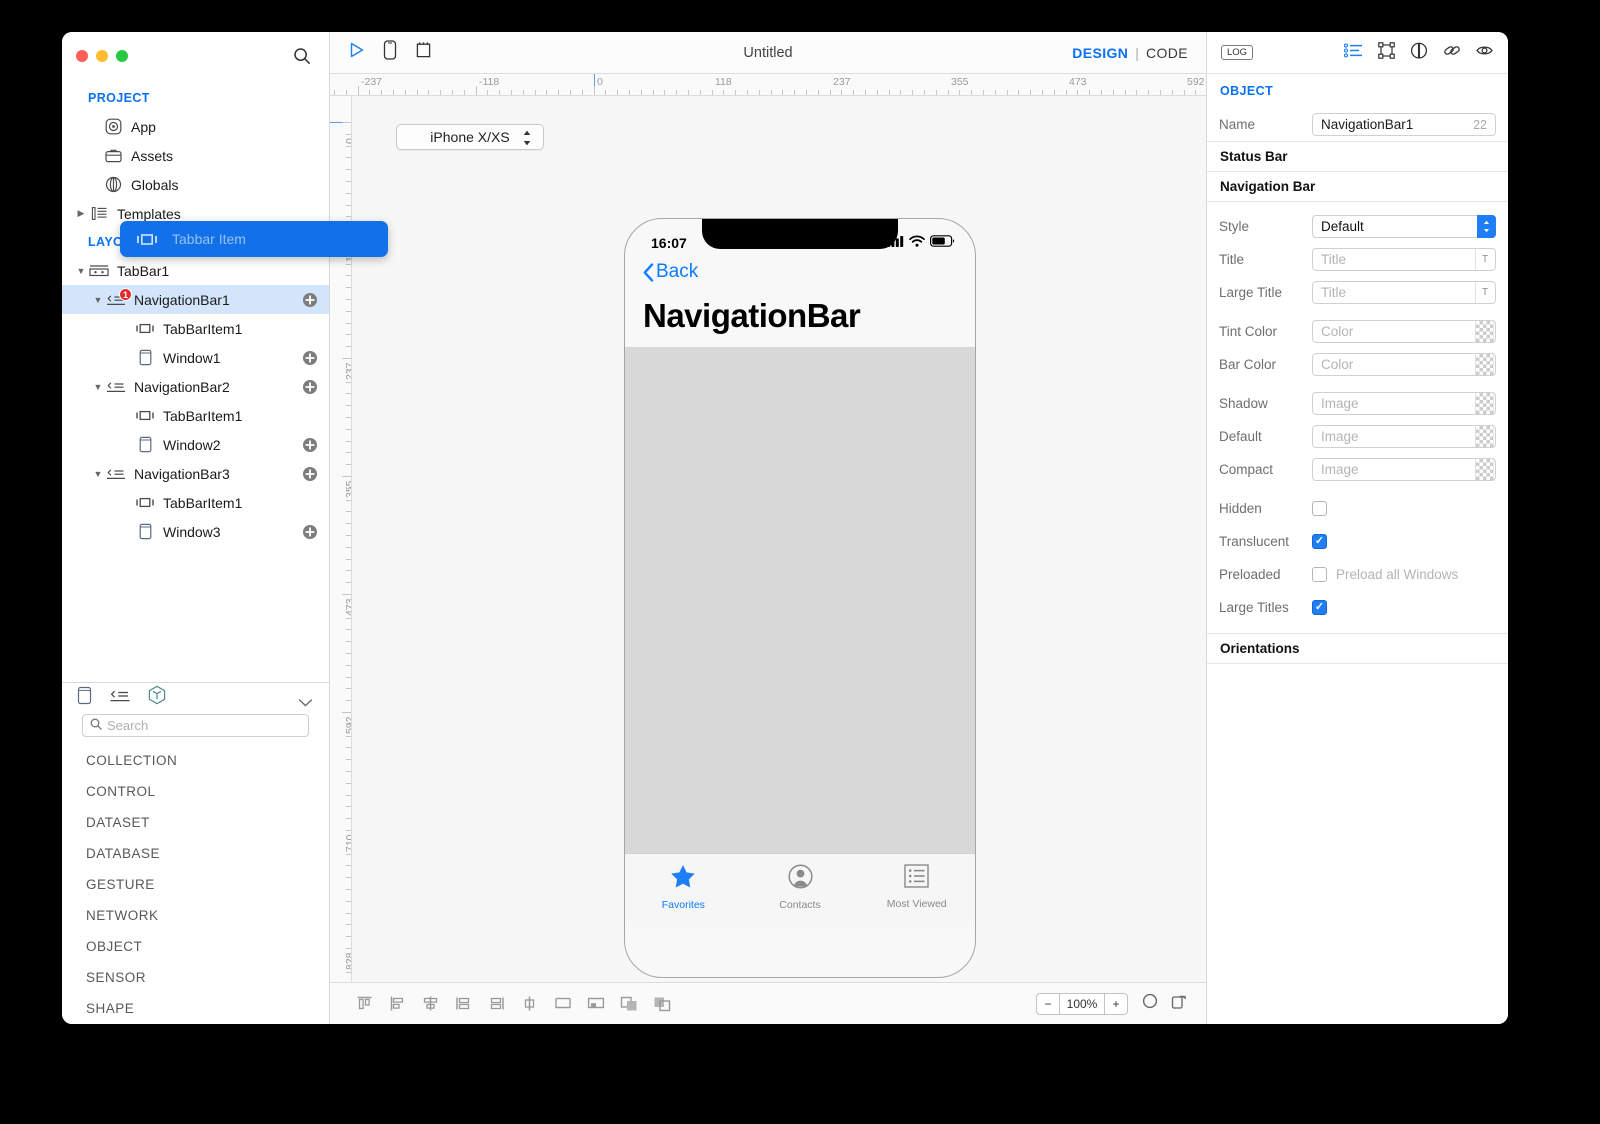  What do you see at coordinates (207, 884) in the screenshot?
I see `category-gesture: GESTURE` at bounding box center [207, 884].